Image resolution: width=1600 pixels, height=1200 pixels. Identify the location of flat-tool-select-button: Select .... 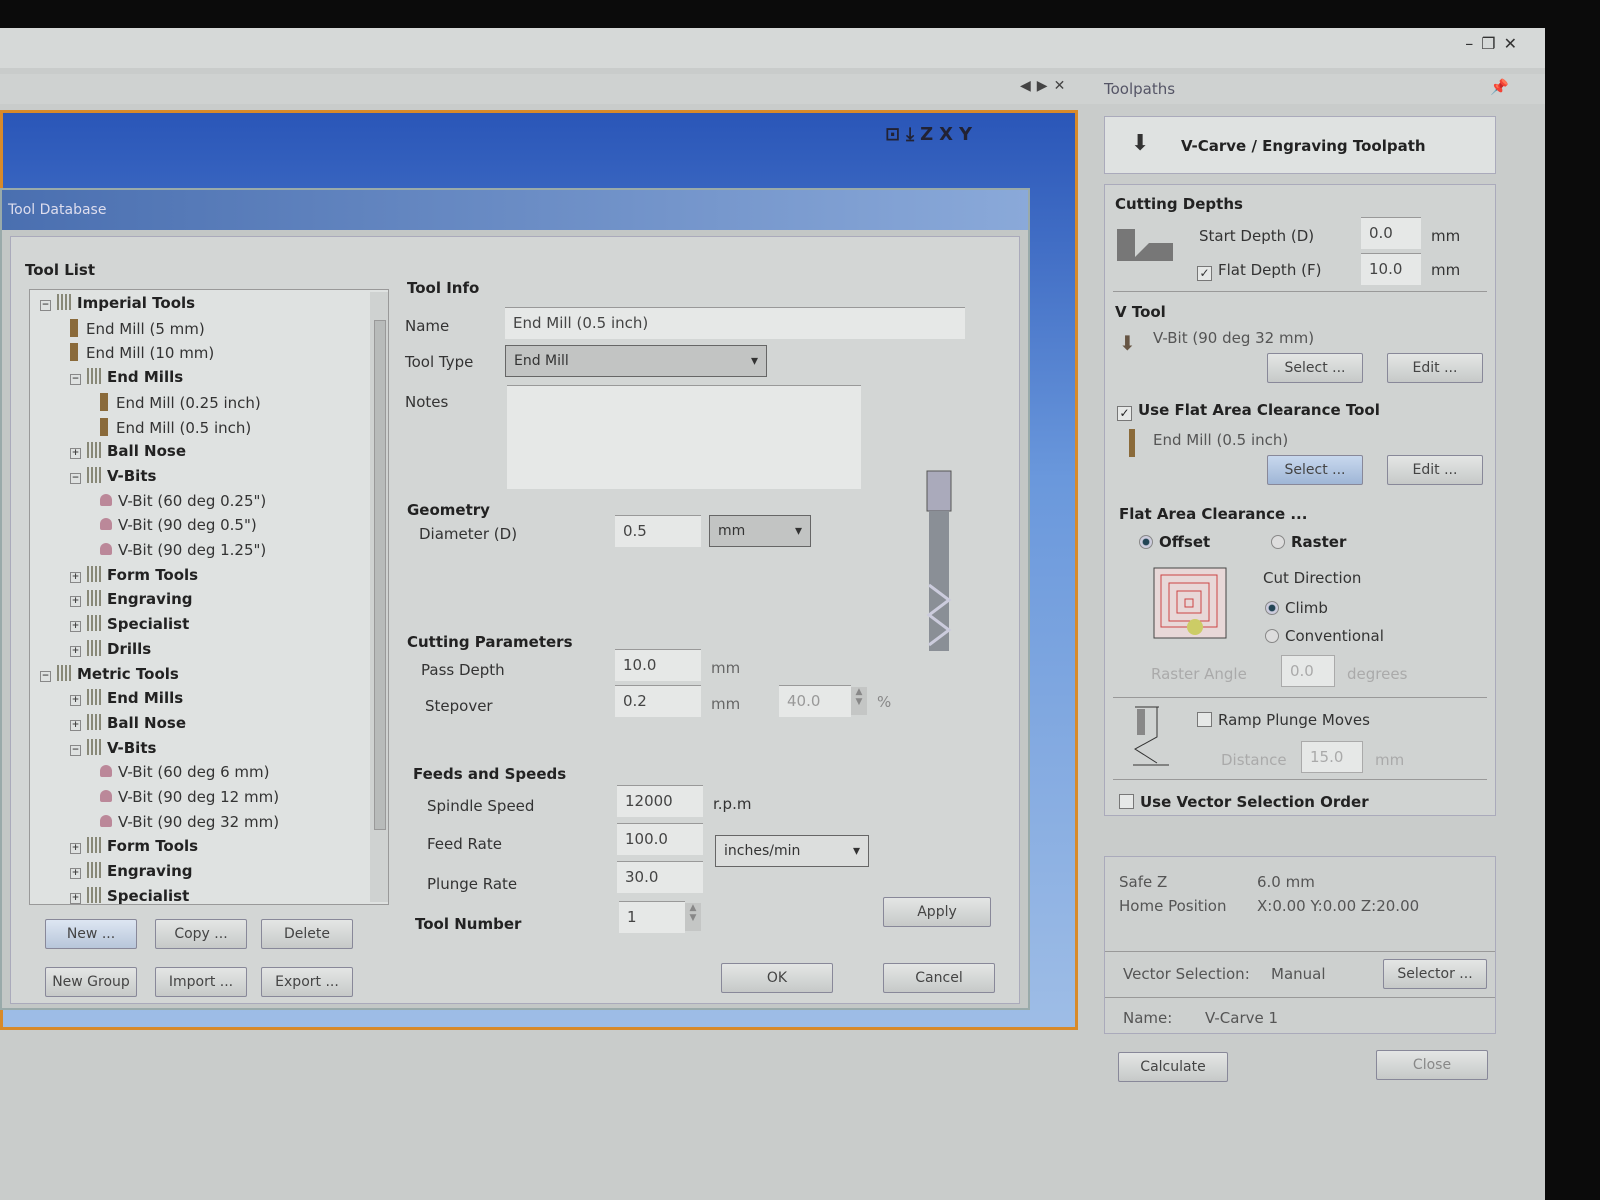
(1315, 470).